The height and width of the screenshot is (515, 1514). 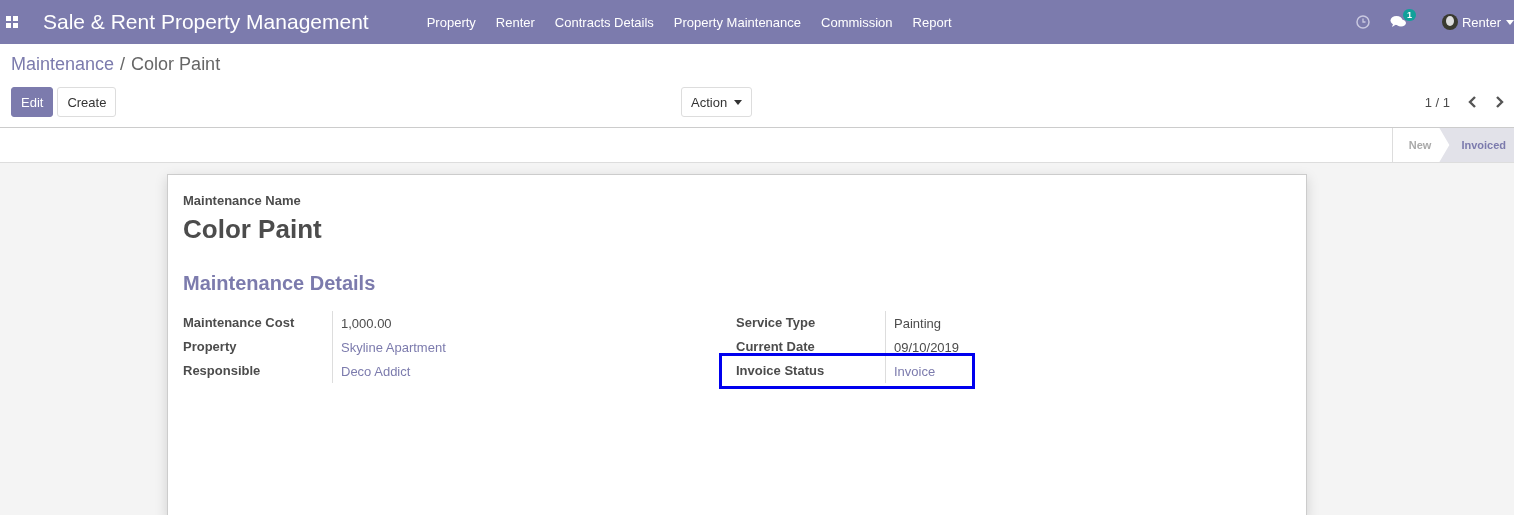 I want to click on status-stage: Invoiced, so click(x=1476, y=145).